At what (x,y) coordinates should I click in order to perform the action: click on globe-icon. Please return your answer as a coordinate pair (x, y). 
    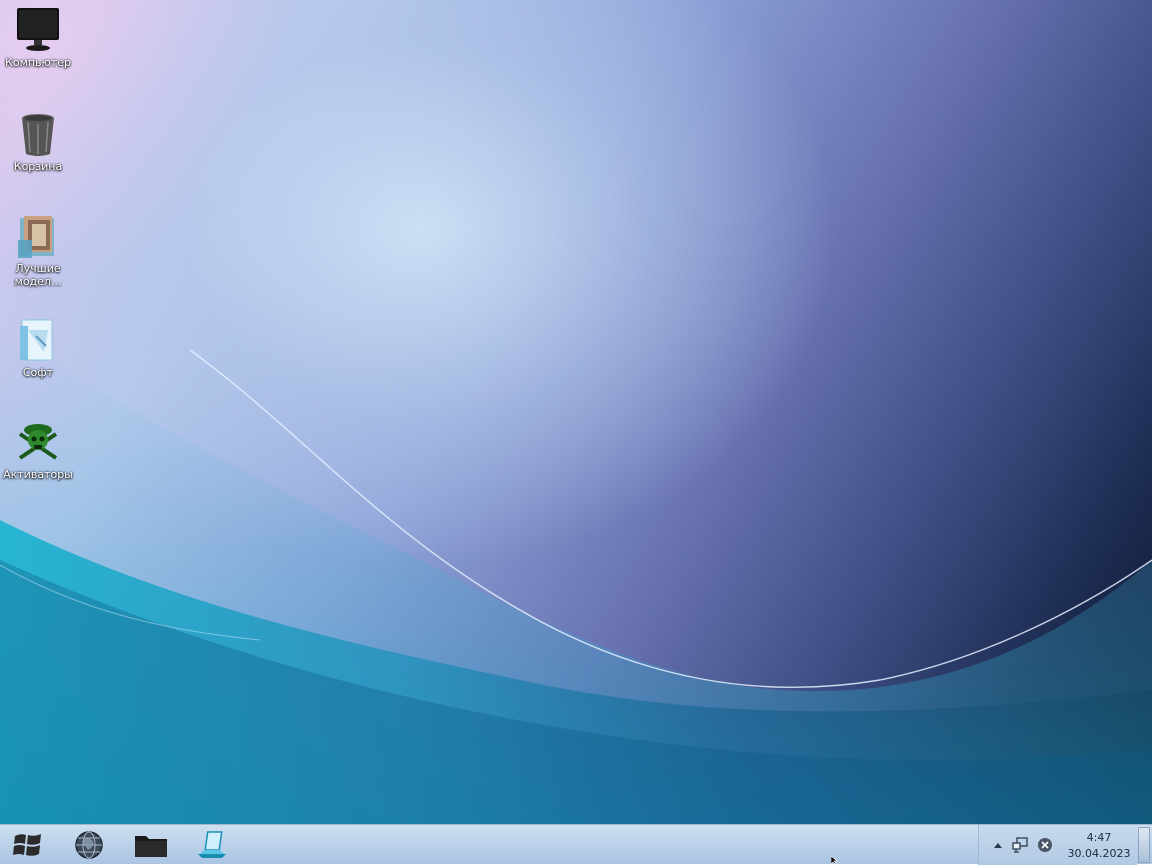
    Looking at the image, I should click on (89, 845).